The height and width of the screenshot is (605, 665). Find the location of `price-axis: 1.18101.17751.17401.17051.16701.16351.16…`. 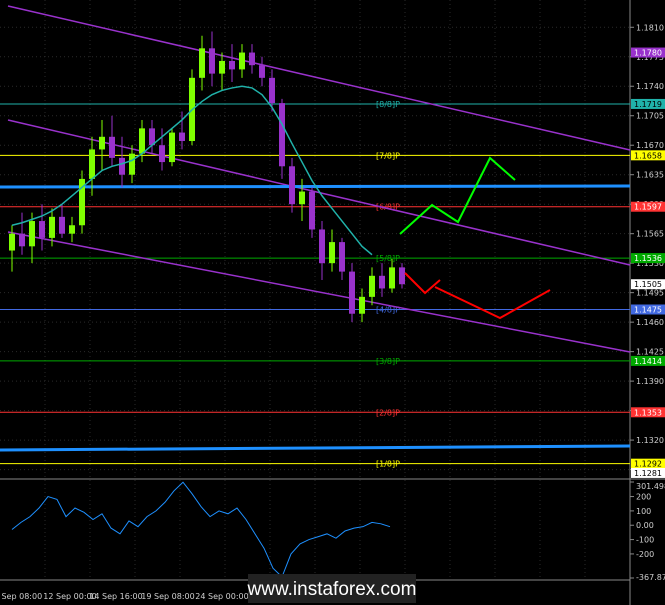

price-axis: 1.18101.17751.17401.17051.16701.16351.16… is located at coordinates (647, 249).